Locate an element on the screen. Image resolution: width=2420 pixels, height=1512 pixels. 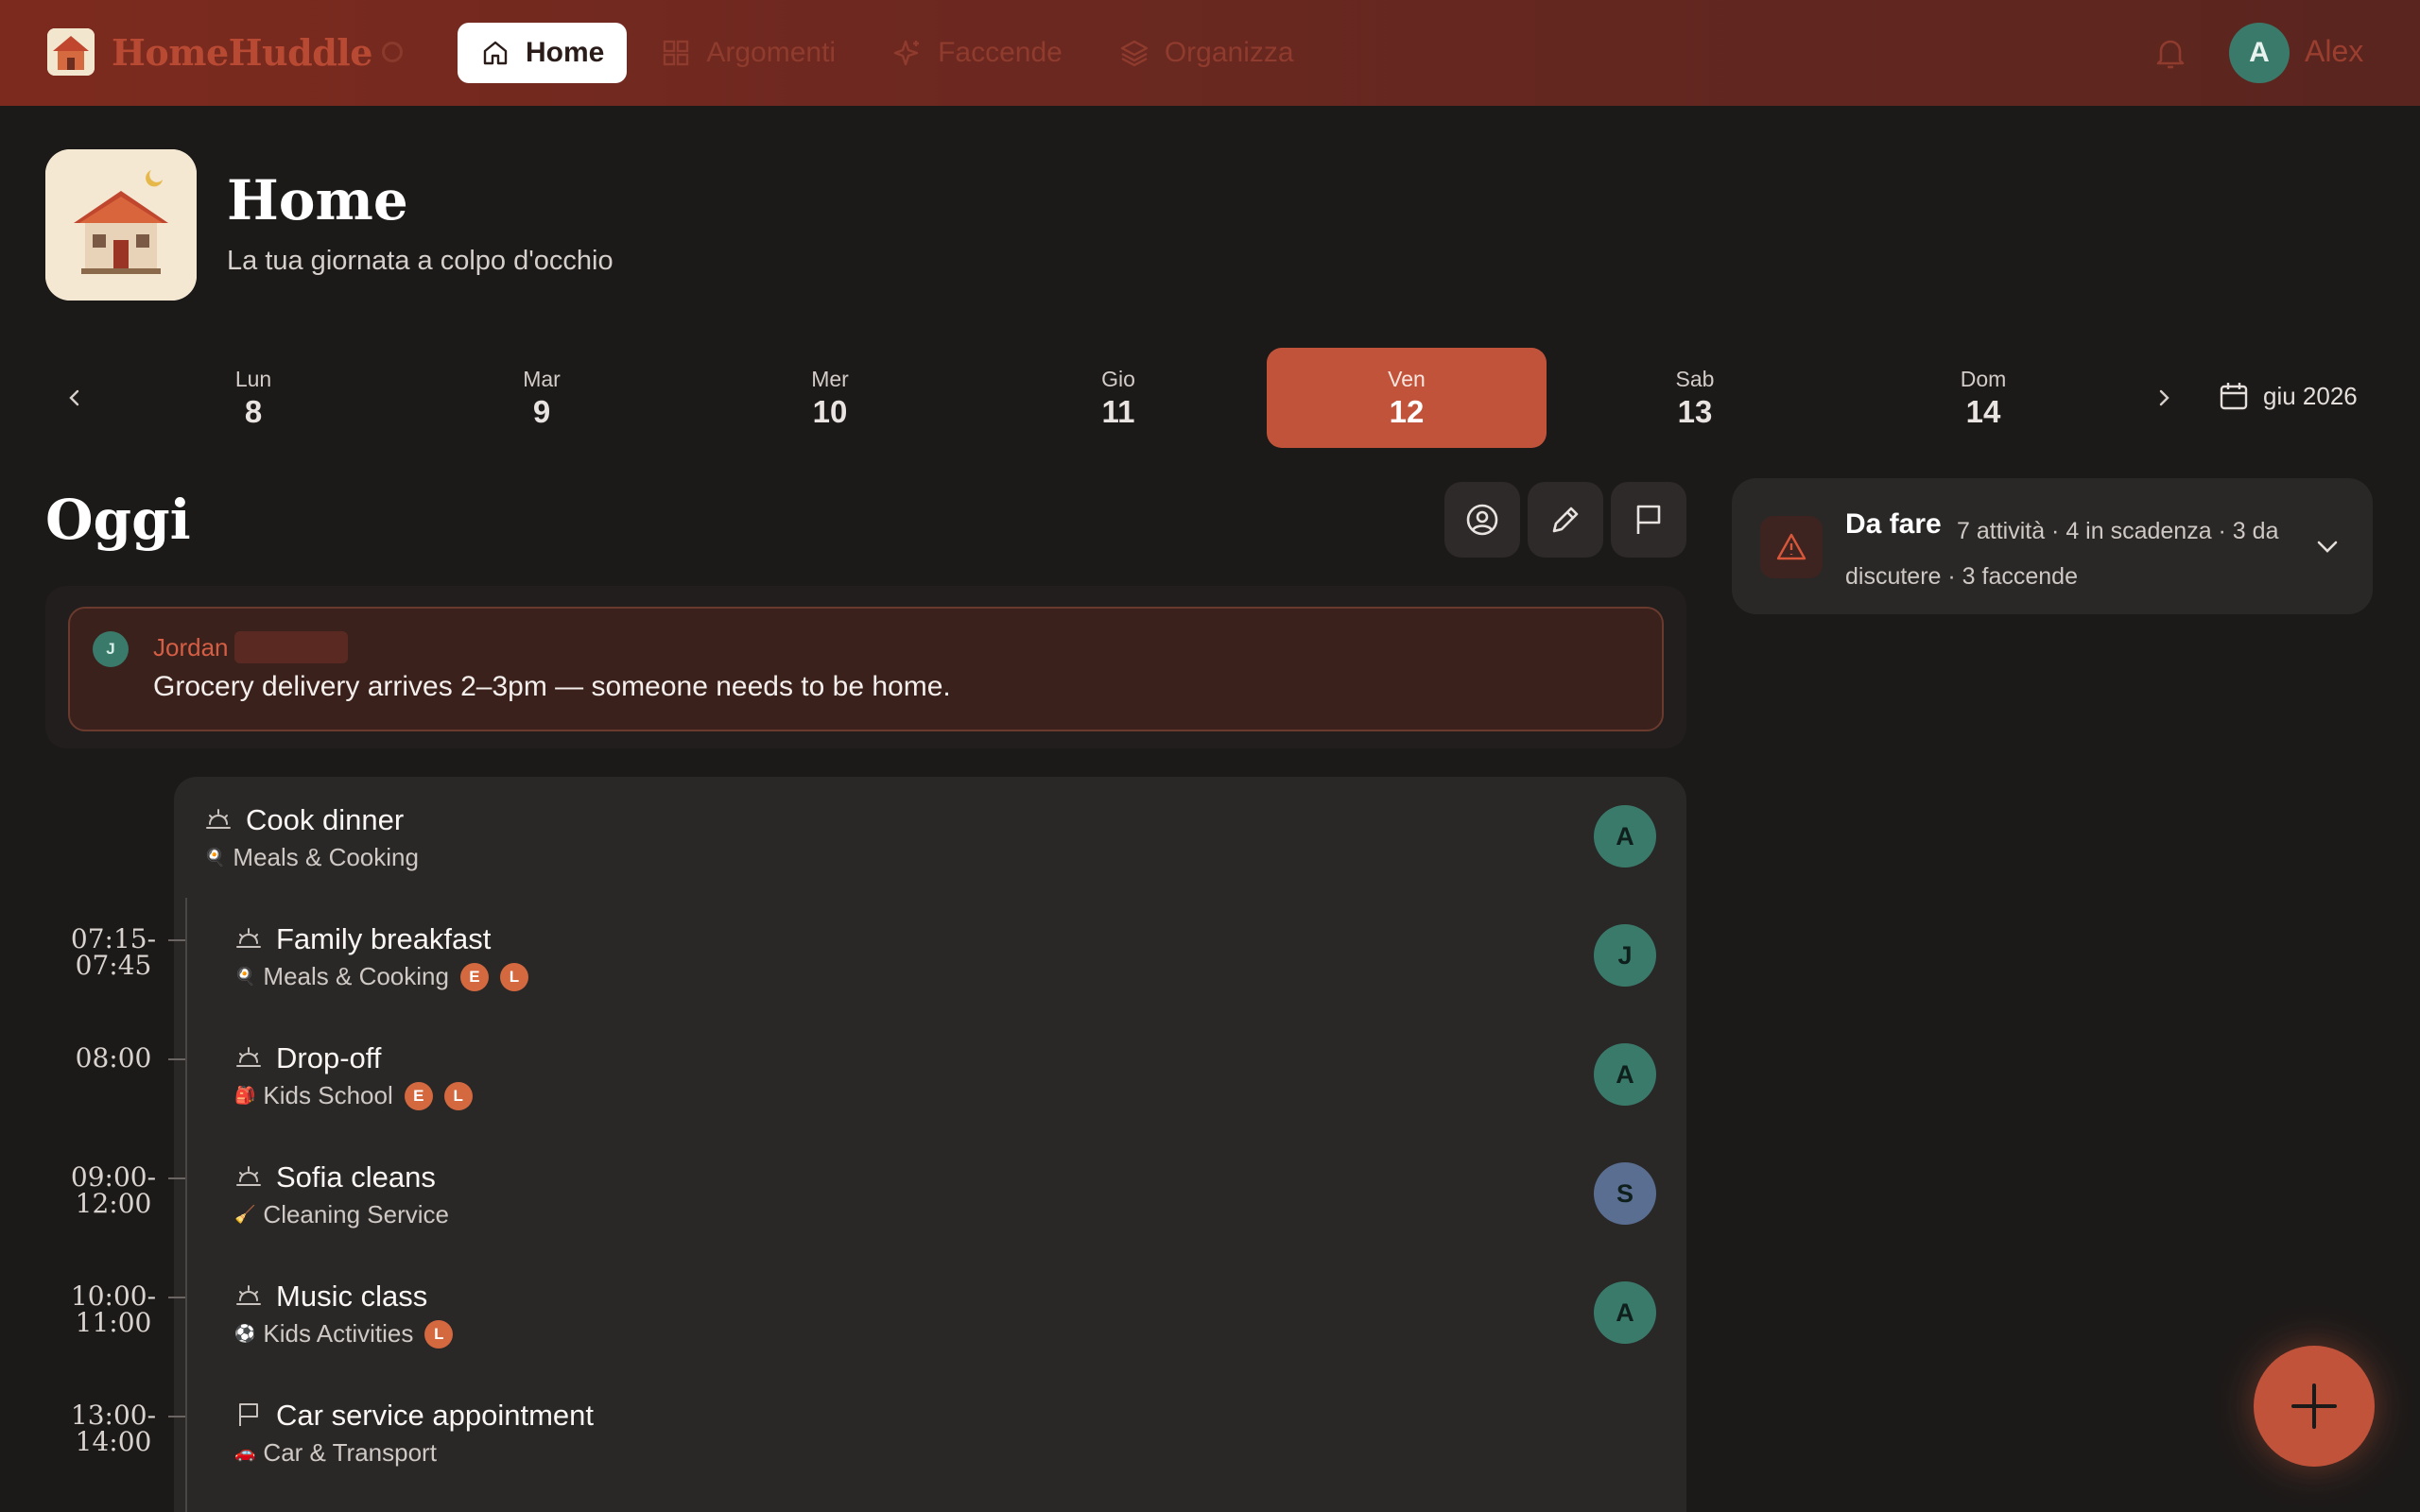
home-icon is located at coordinates (495, 53).